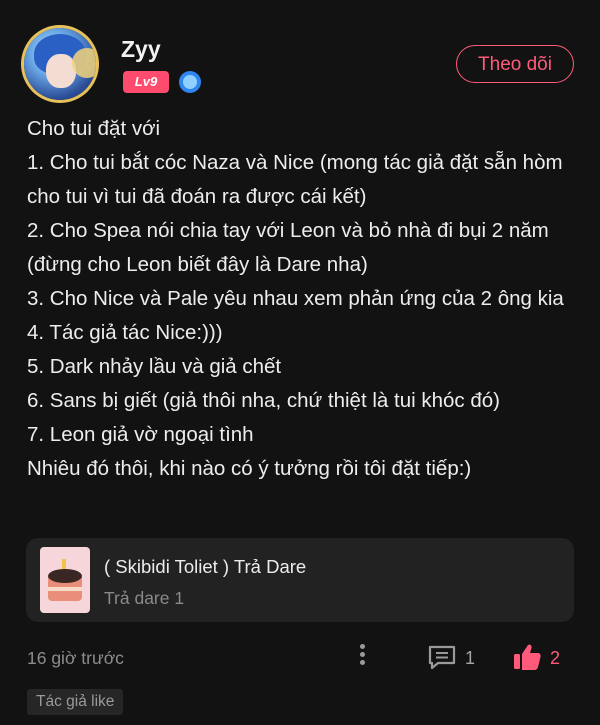 The image size is (600, 725). I want to click on comment-line: 4. Tác giả tác Nice:))), so click(125, 332).